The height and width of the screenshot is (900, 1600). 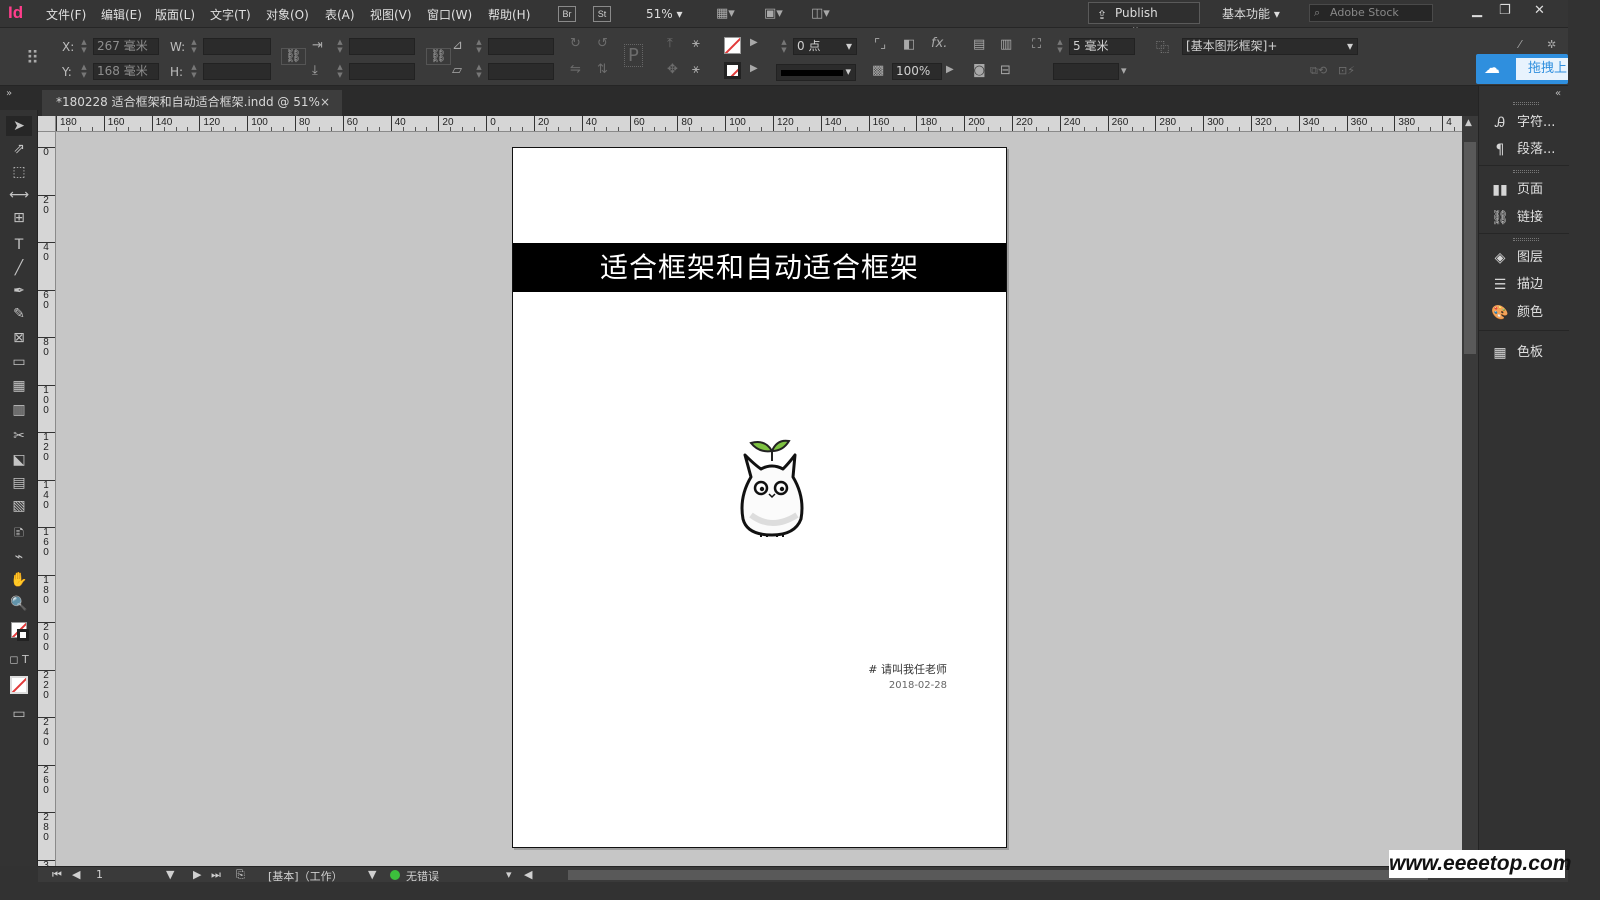 What do you see at coordinates (754, 42) in the screenshot?
I see `fill-menu-arrow-icon: ▶` at bounding box center [754, 42].